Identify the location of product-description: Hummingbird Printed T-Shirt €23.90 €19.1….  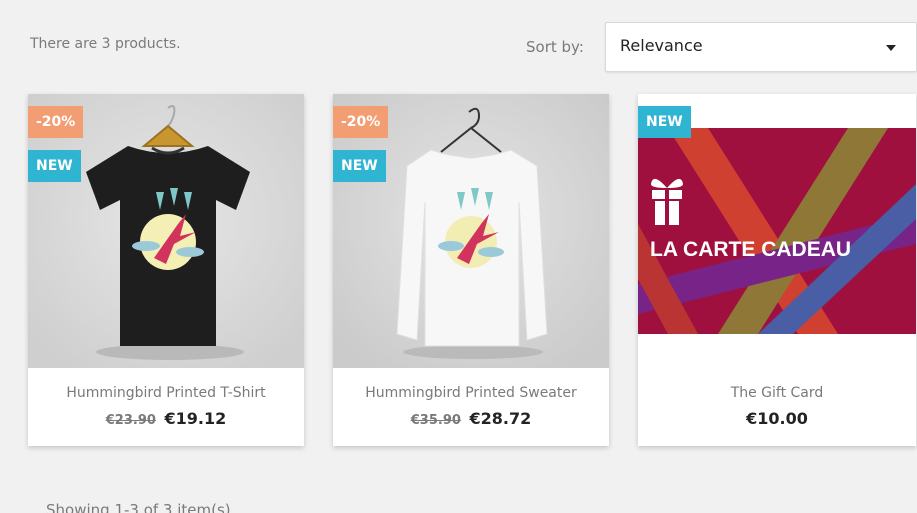
(166, 407).